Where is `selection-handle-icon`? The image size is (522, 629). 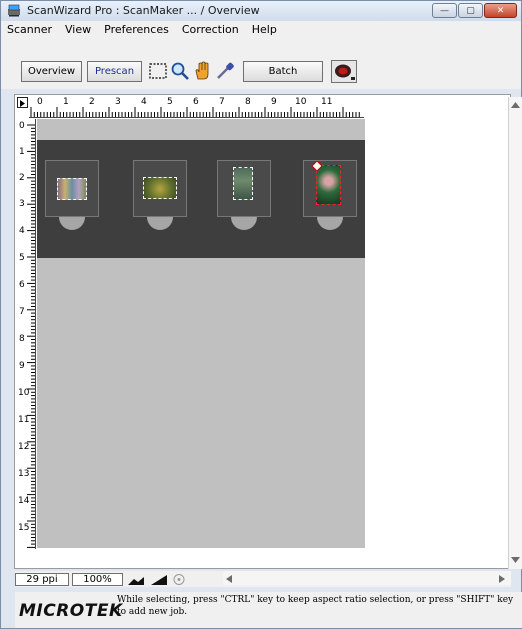 selection-handle-icon is located at coordinates (317, 166).